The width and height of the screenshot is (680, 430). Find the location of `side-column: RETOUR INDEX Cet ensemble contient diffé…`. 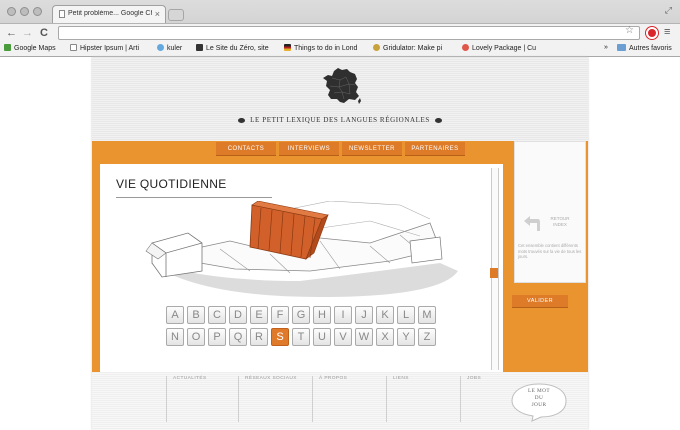

side-column: RETOUR INDEX Cet ensemble contient diffé… is located at coordinates (550, 256).